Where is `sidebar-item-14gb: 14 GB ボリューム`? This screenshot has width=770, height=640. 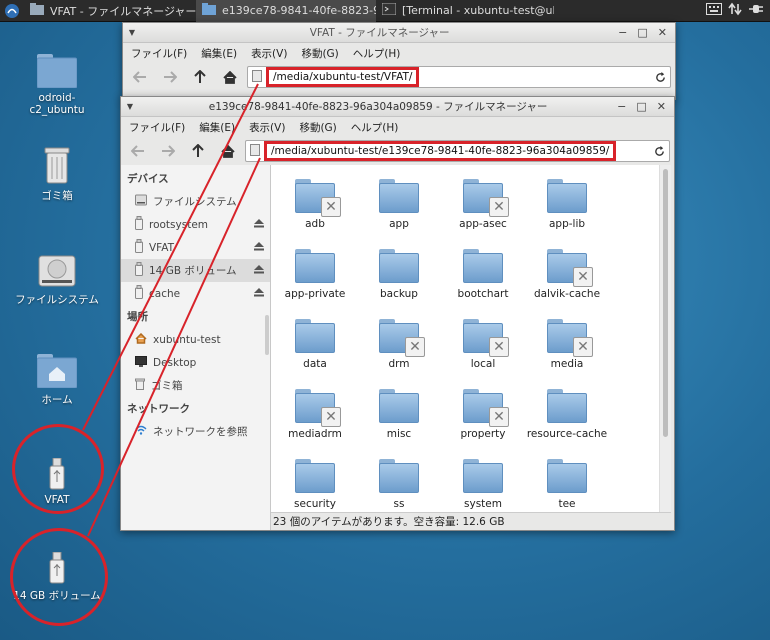 sidebar-item-14gb: 14 GB ボリューム is located at coordinates (195, 270).